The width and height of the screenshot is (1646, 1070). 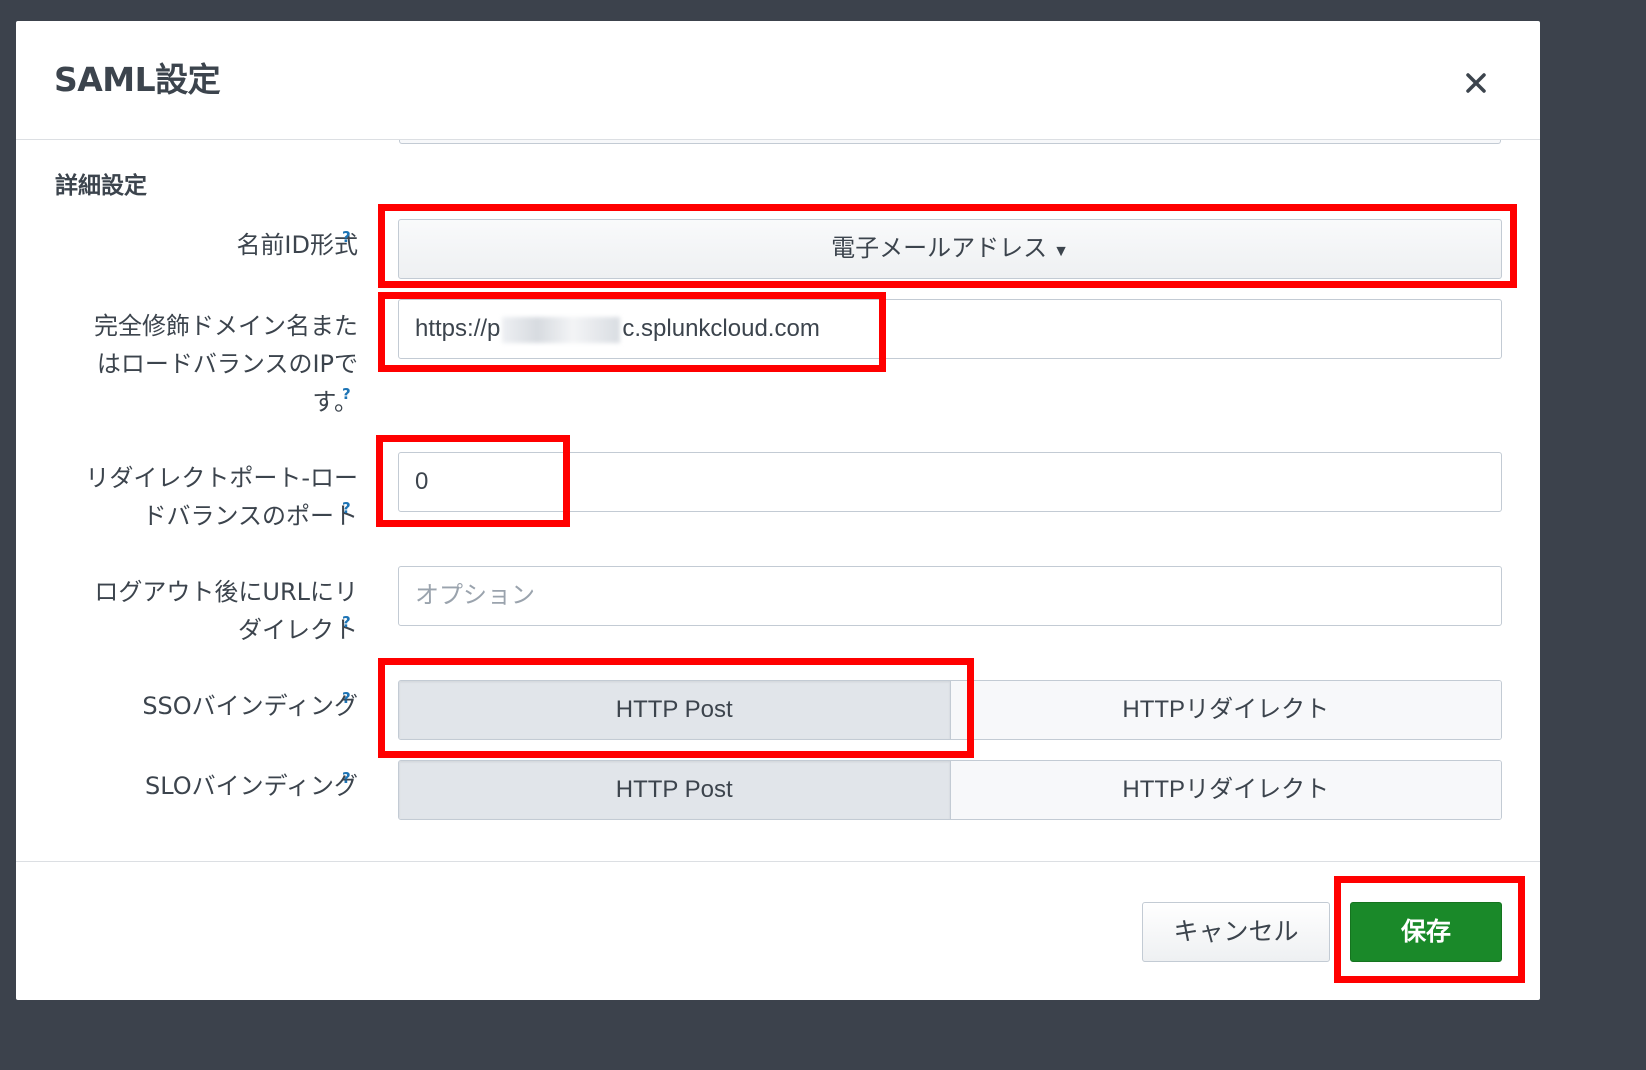 What do you see at coordinates (950, 482) in the screenshot?
I see `redirect-port-input: 0` at bounding box center [950, 482].